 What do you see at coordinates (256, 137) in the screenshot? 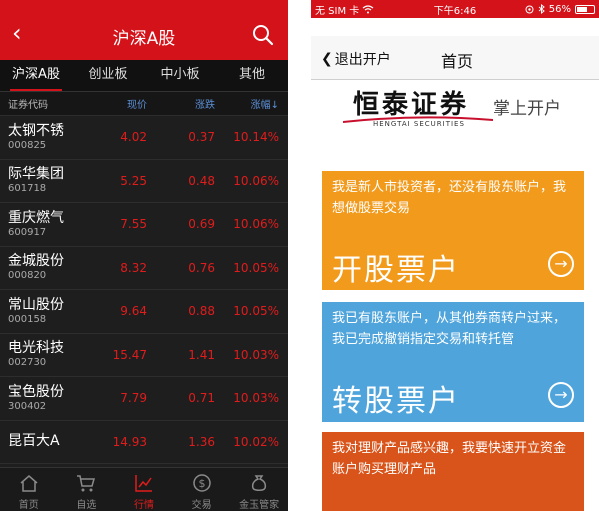
I see `stock-pct: 10.14%` at bounding box center [256, 137].